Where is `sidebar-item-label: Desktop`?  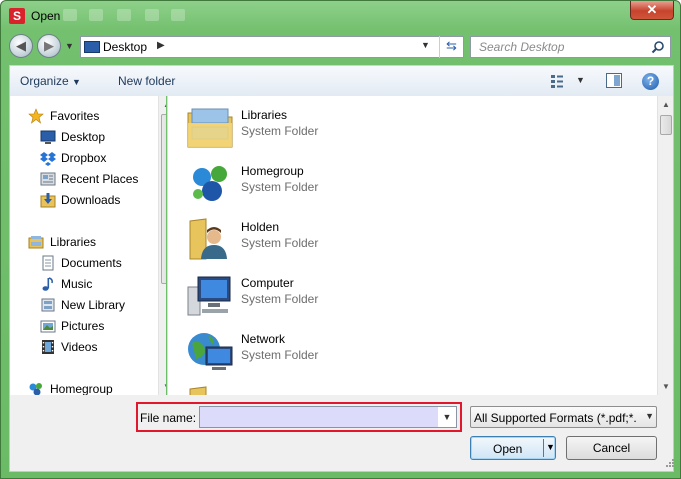 sidebar-item-label: Desktop is located at coordinates (83, 137).